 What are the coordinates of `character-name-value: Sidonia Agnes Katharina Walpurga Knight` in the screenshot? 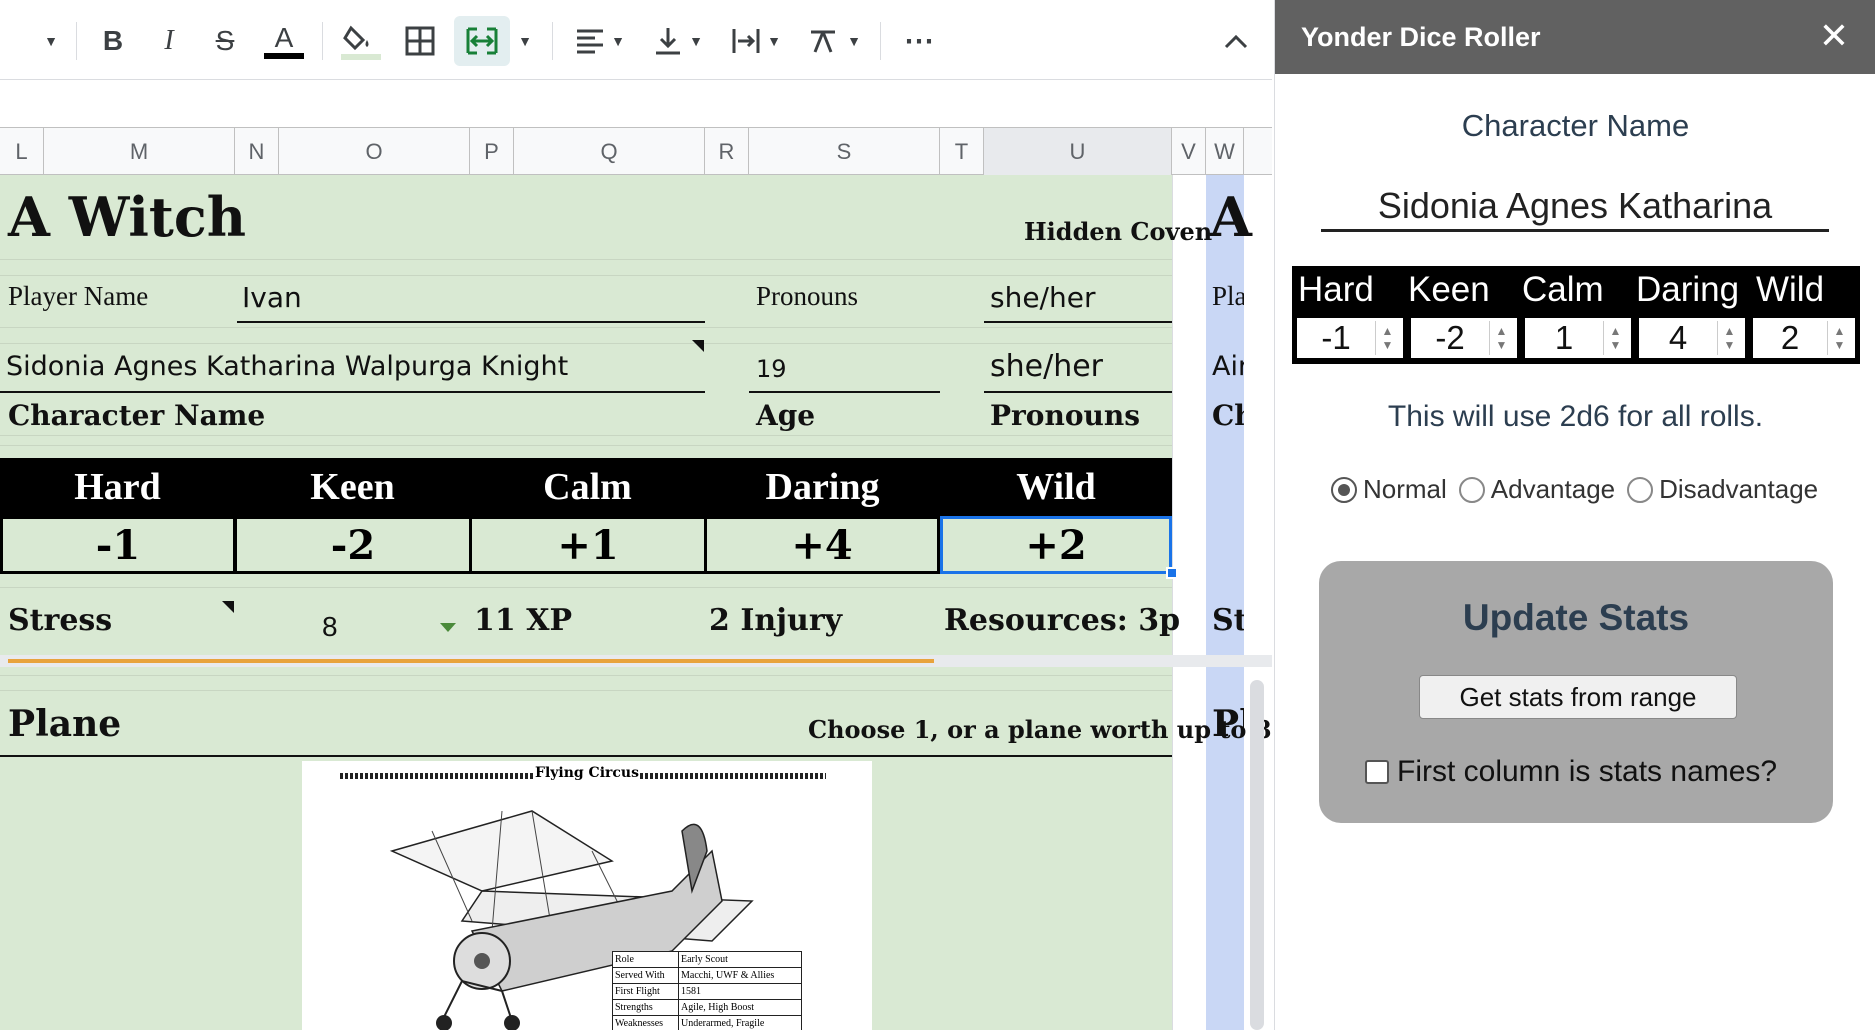 It's located at (287, 366).